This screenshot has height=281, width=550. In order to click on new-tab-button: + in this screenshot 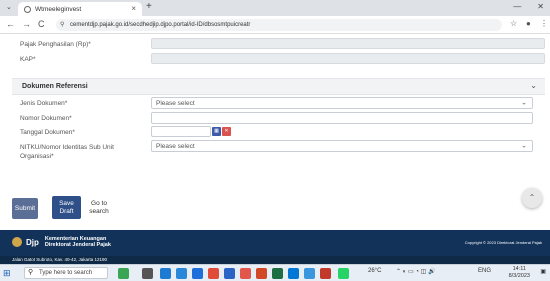, I will do `click(149, 6)`.